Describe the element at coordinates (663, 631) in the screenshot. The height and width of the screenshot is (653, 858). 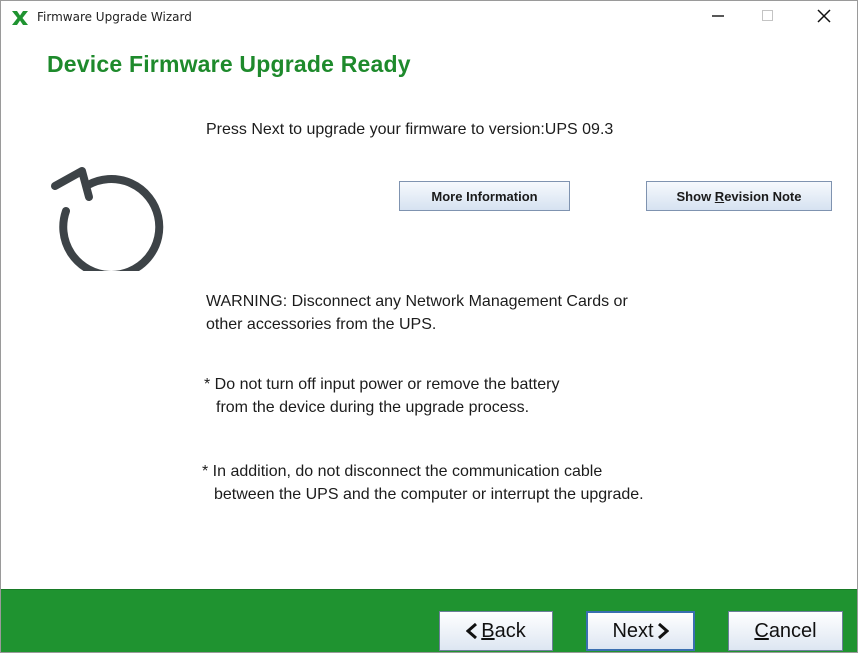
I see `chevron-right-icon` at that location.